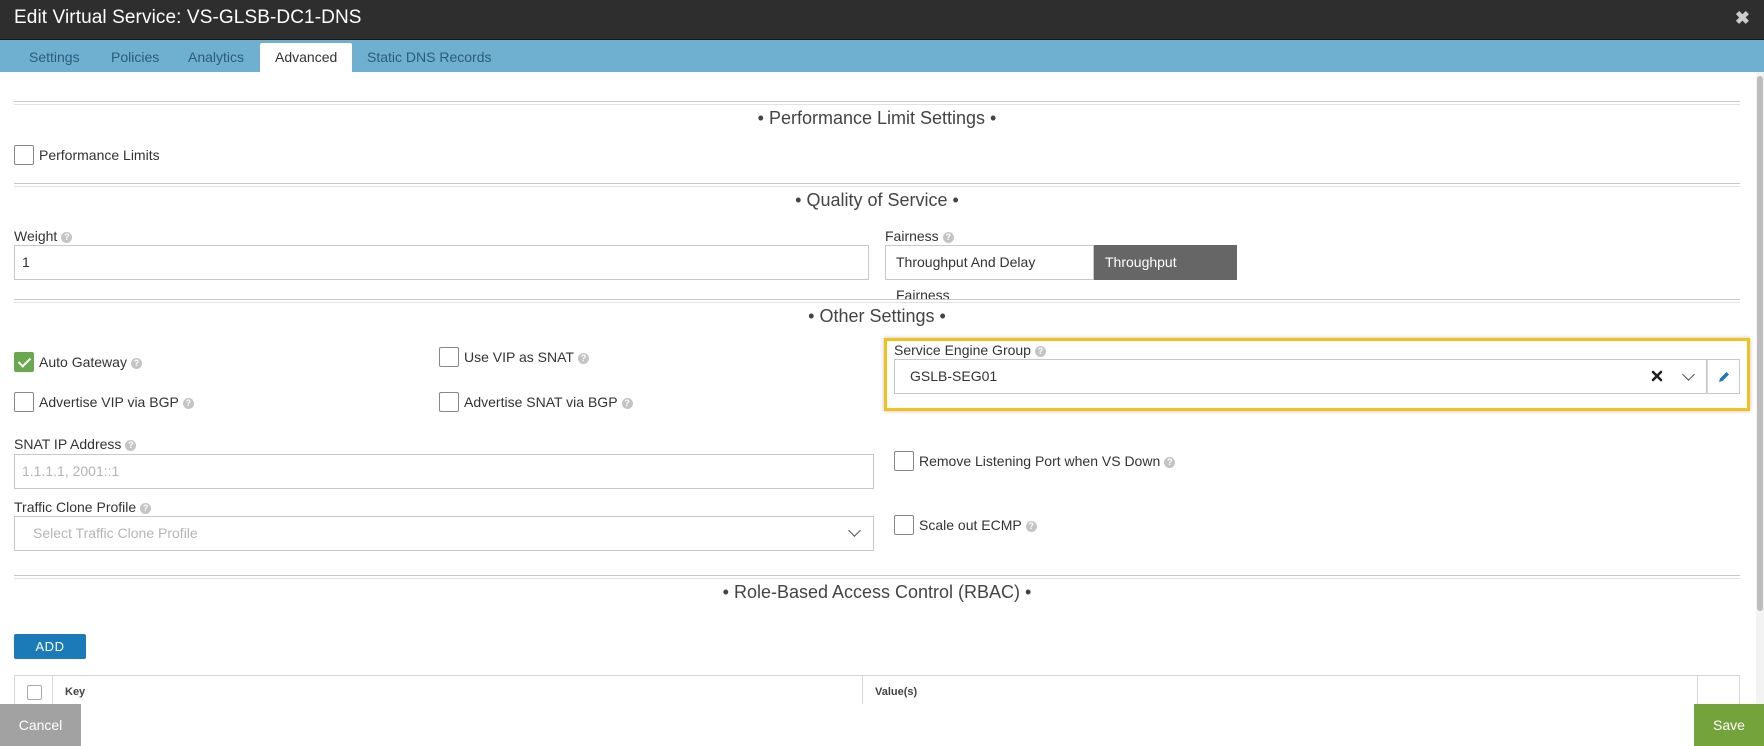 Image resolution: width=1764 pixels, height=746 pixels. Describe the element at coordinates (135, 57) in the screenshot. I see `tab-policies: Policies` at that location.